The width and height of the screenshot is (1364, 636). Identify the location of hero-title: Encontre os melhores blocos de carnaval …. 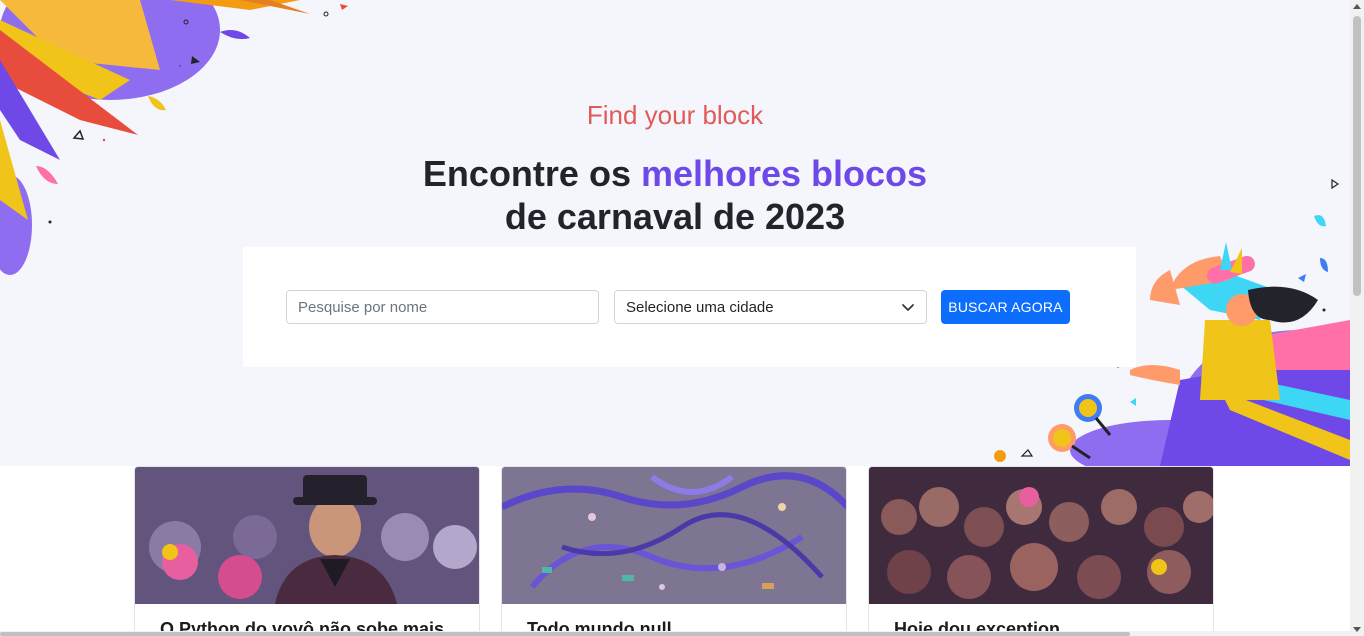
(675, 195).